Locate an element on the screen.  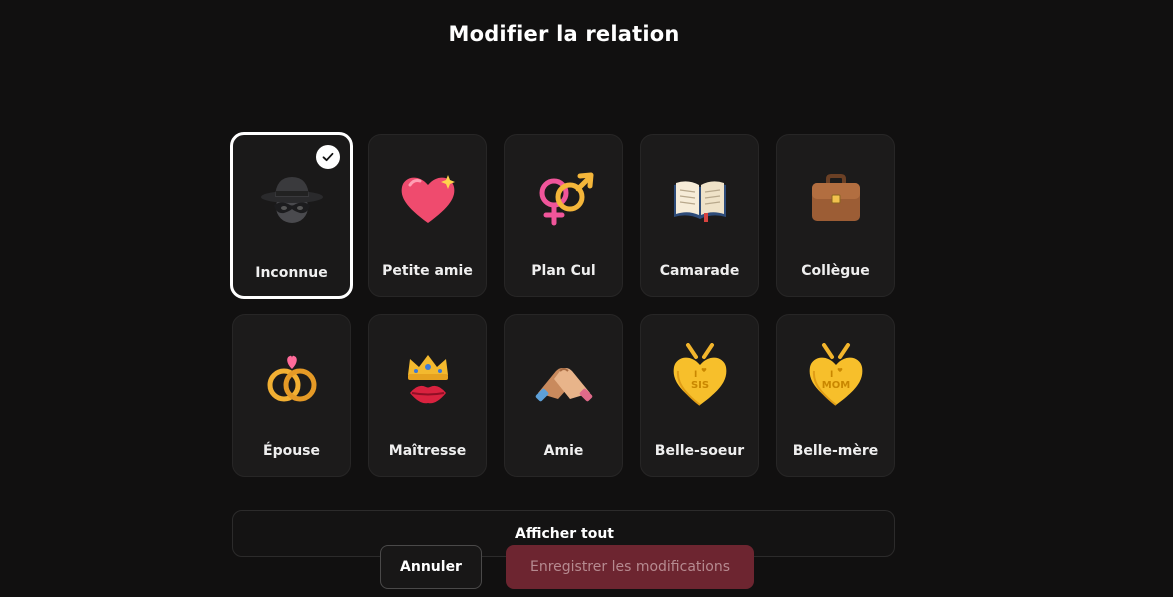
relation-label: Belle-soeur is located at coordinates (699, 451).